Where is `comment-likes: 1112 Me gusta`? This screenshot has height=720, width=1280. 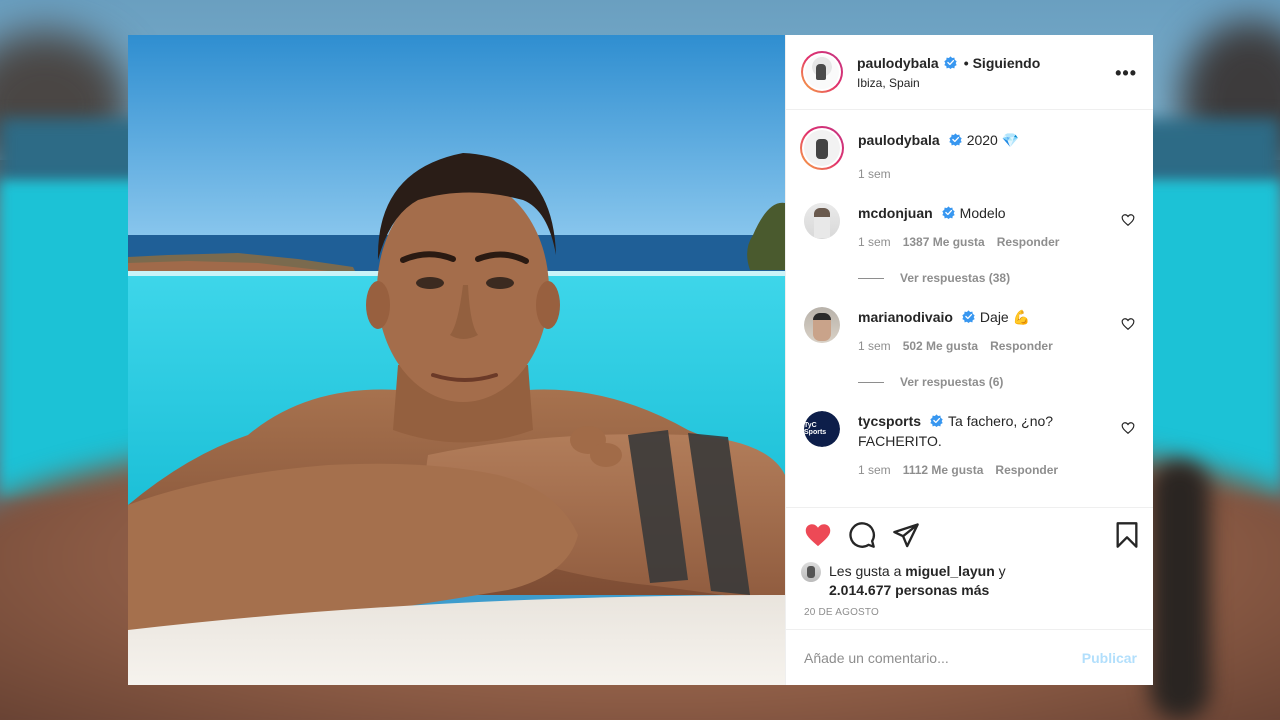
comment-likes: 1112 Me gusta is located at coordinates (943, 470).